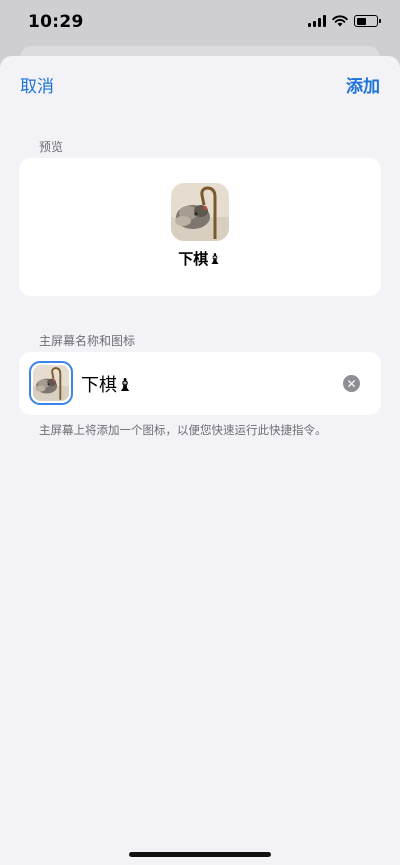  I want to click on battery-icon, so click(367, 21).